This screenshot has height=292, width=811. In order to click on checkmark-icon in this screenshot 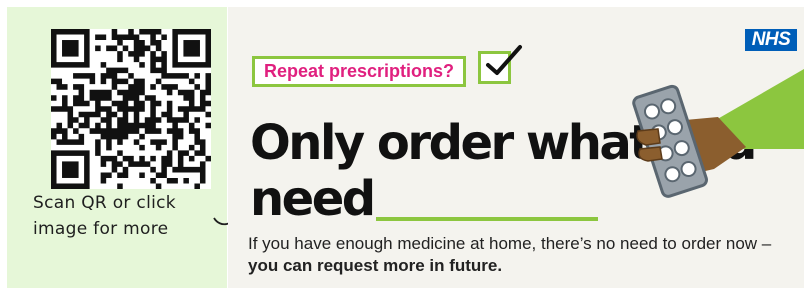, I will do `click(504, 60)`.